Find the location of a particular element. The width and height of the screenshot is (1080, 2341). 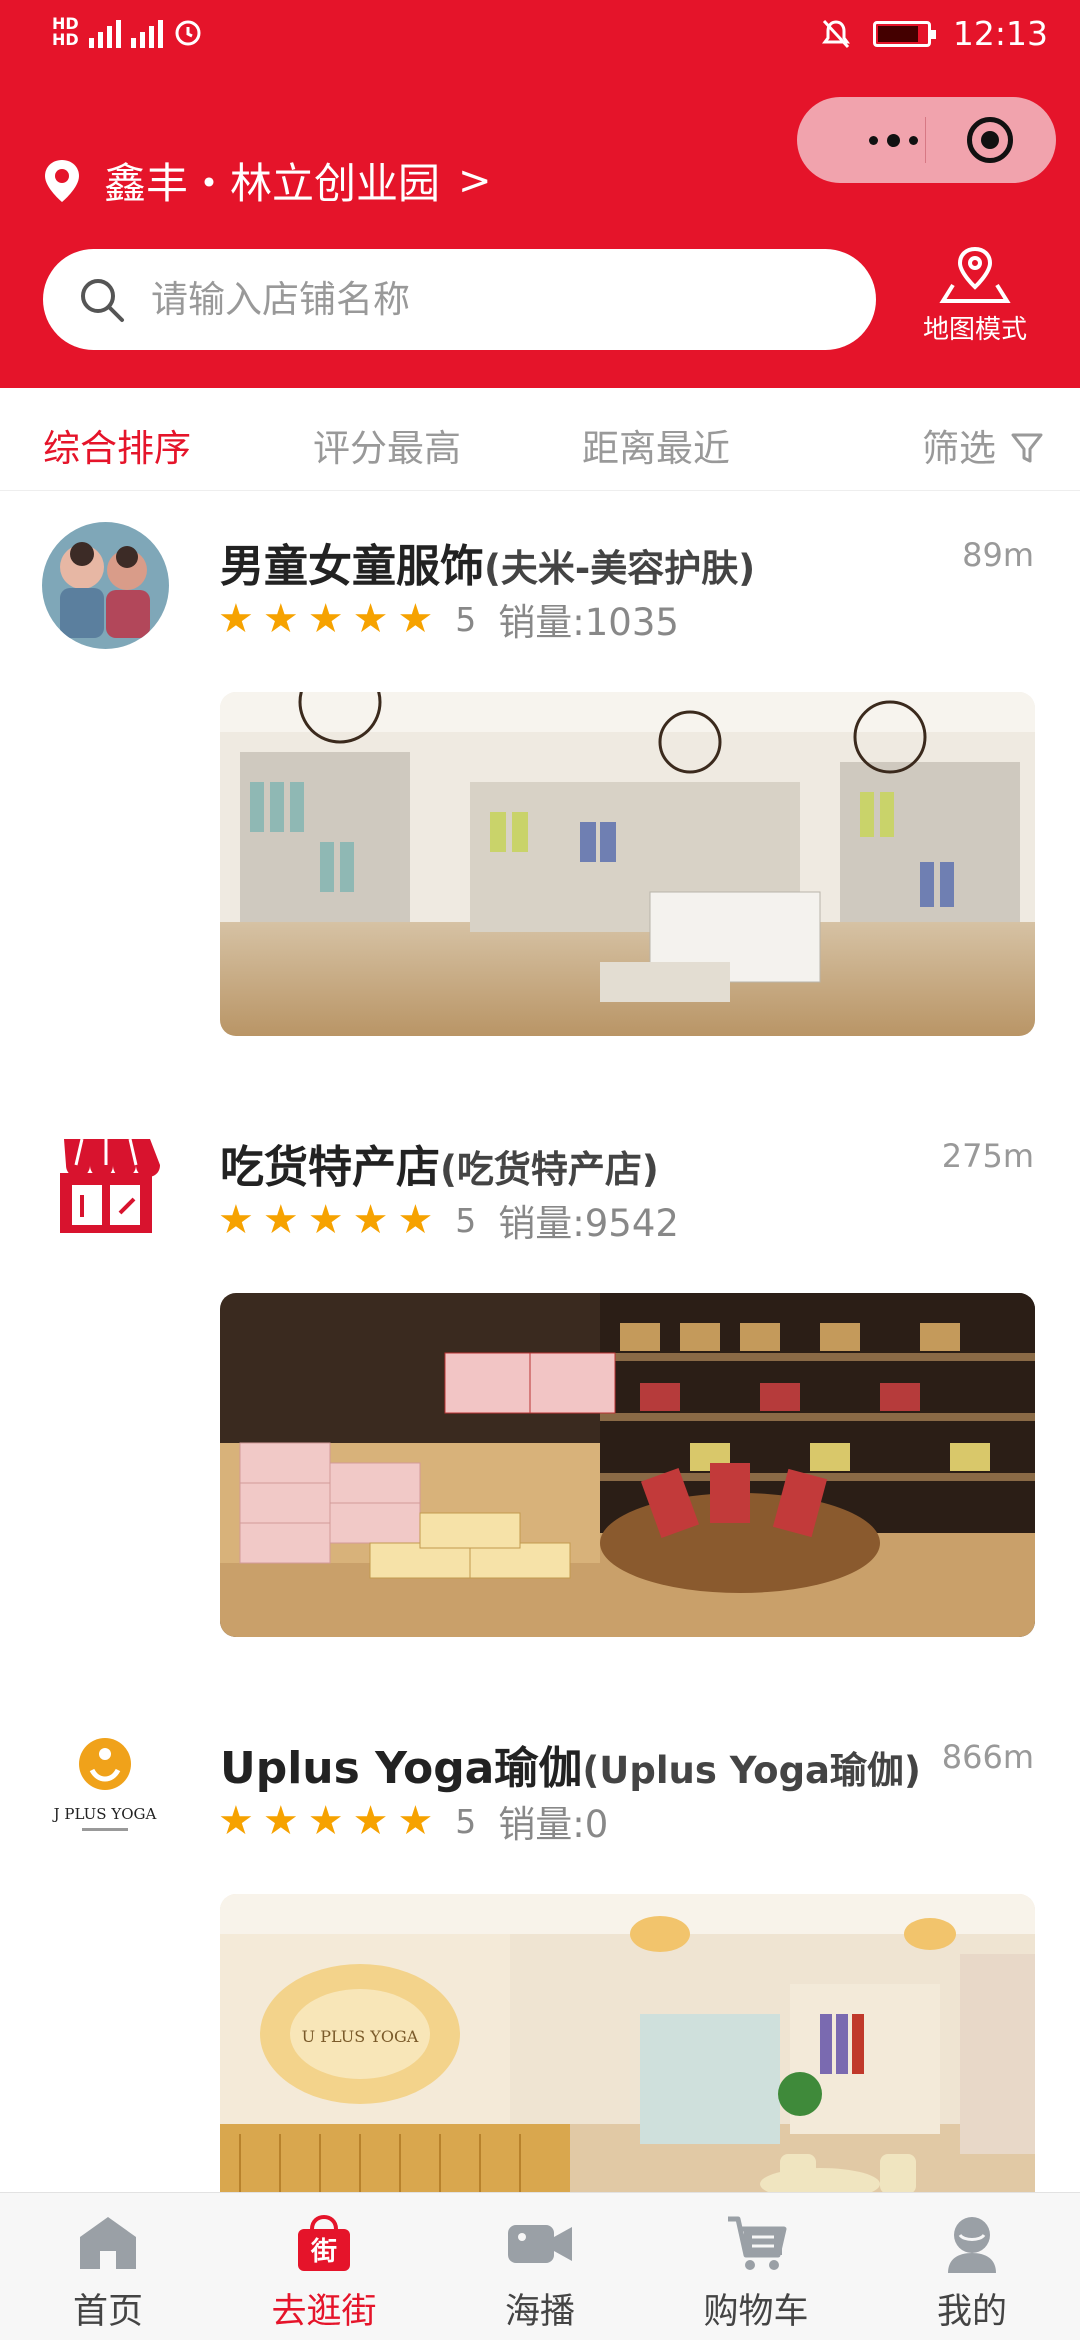

more-icon is located at coordinates (893, 140).